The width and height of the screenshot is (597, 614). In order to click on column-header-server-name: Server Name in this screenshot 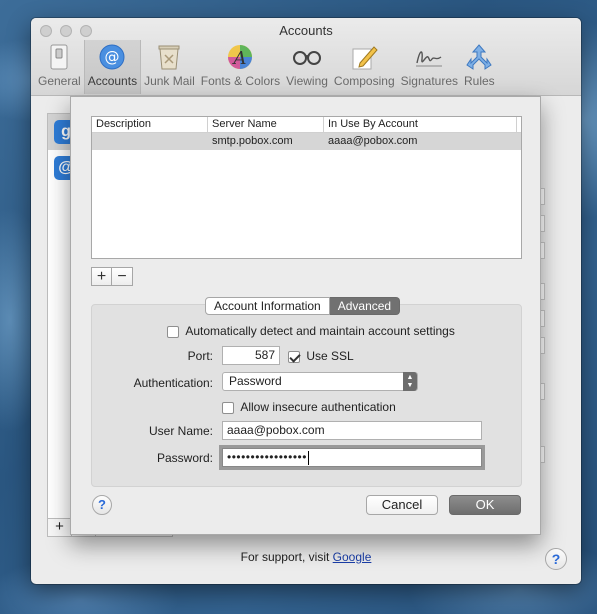, I will do `click(266, 124)`.